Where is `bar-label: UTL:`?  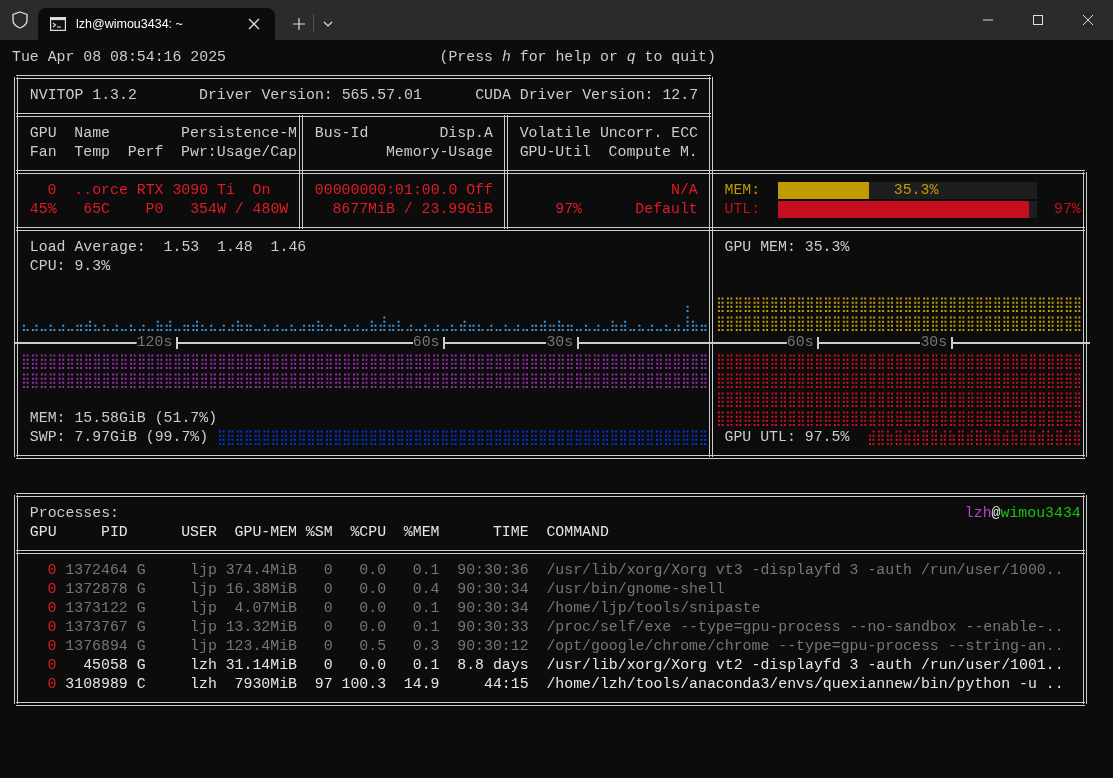
bar-label: UTL: is located at coordinates (742, 209).